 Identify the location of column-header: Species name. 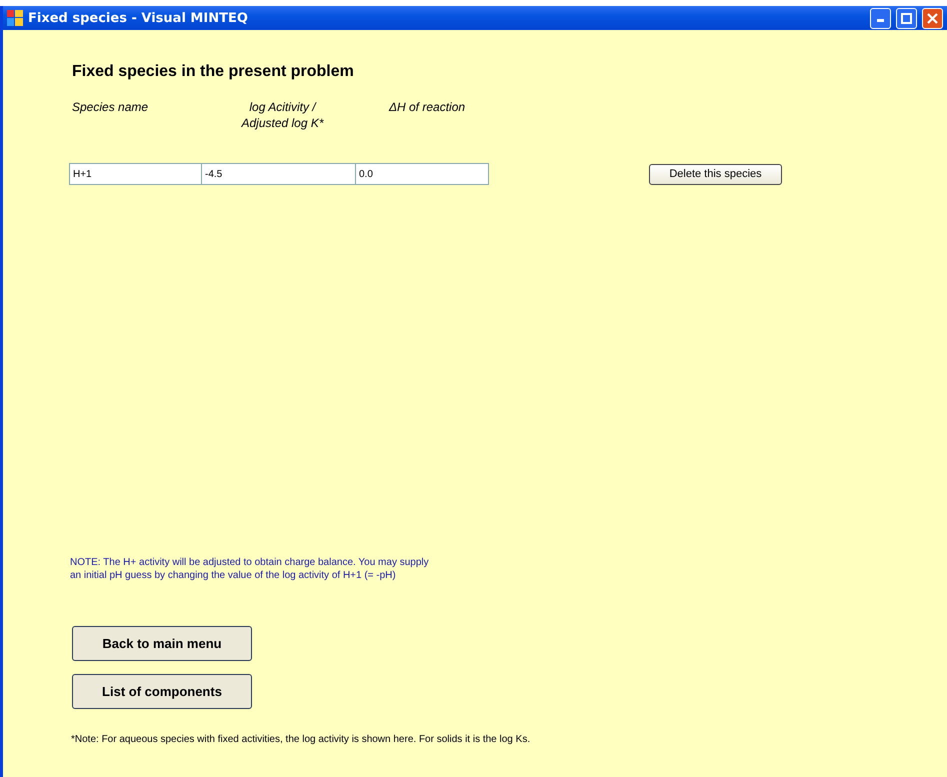
(110, 107).